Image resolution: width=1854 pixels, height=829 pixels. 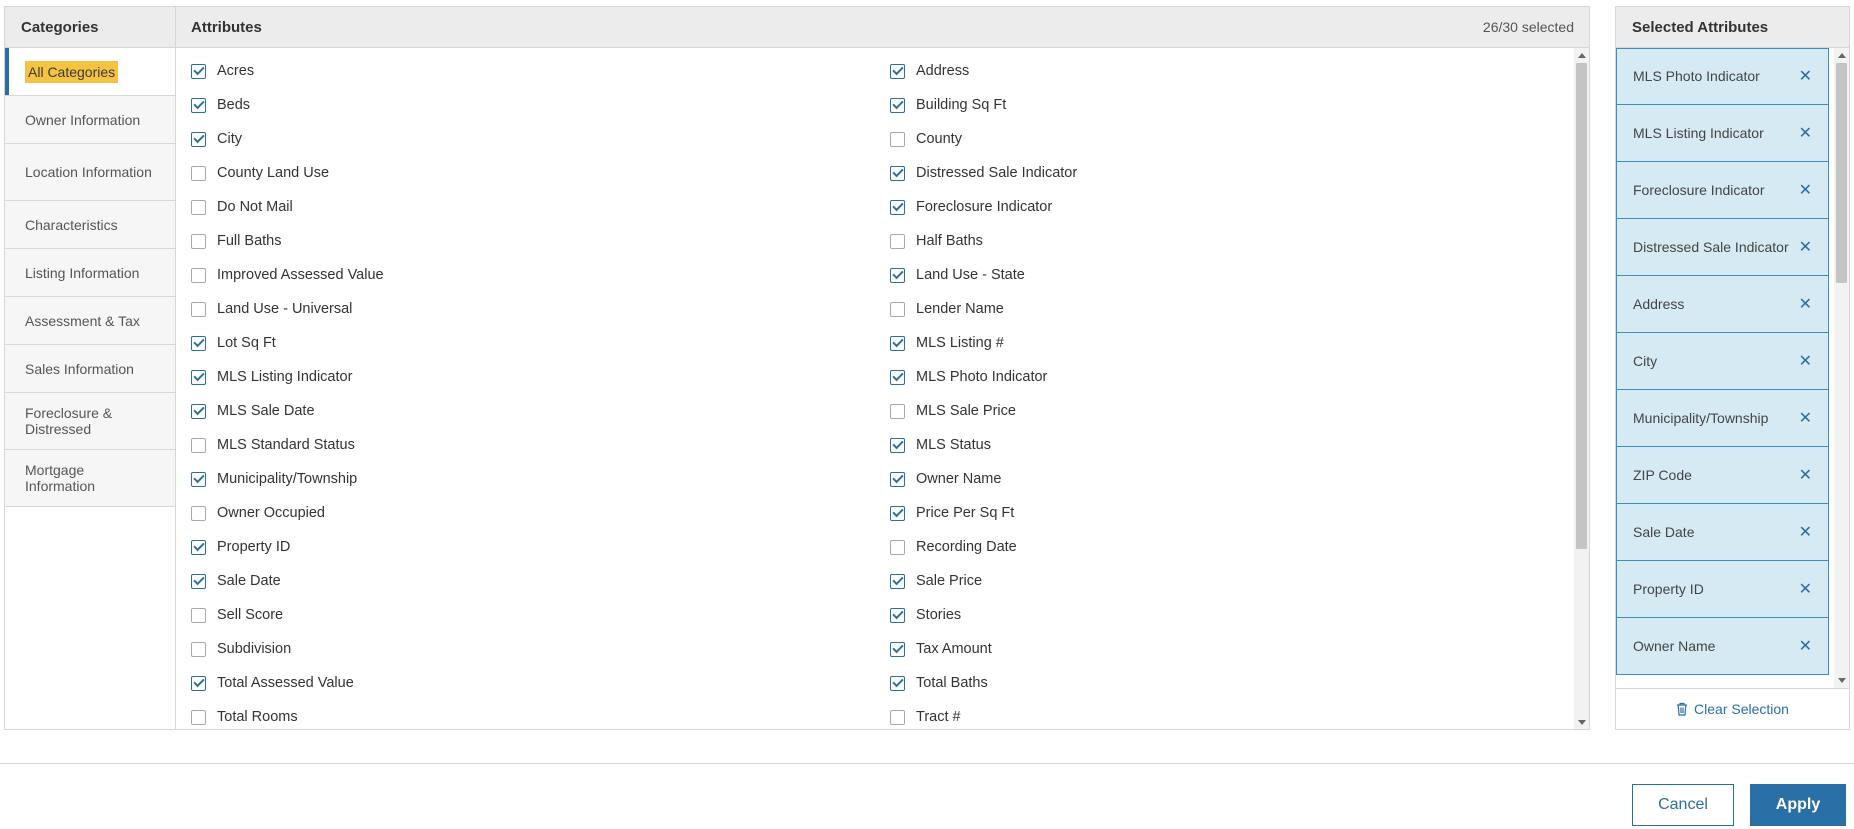 What do you see at coordinates (1230, 173) in the screenshot?
I see `attribute-distressed-sale-indicator: Distressed Sale Indicator` at bounding box center [1230, 173].